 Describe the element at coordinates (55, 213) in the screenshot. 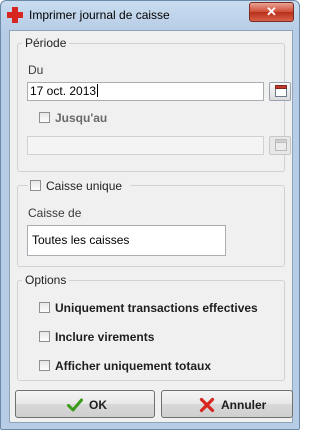

I see `caisse-de-label: Caisse de` at that location.